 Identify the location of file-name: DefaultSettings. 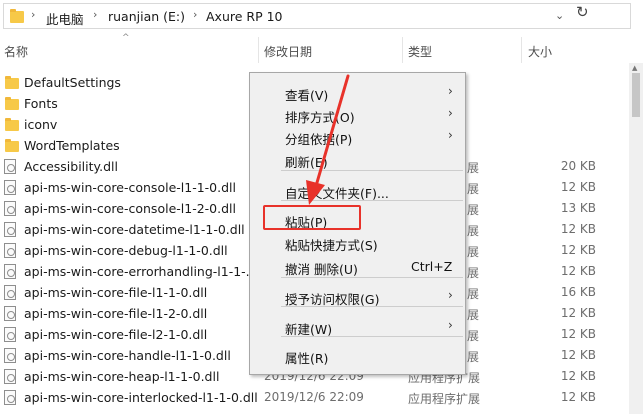
(72, 82).